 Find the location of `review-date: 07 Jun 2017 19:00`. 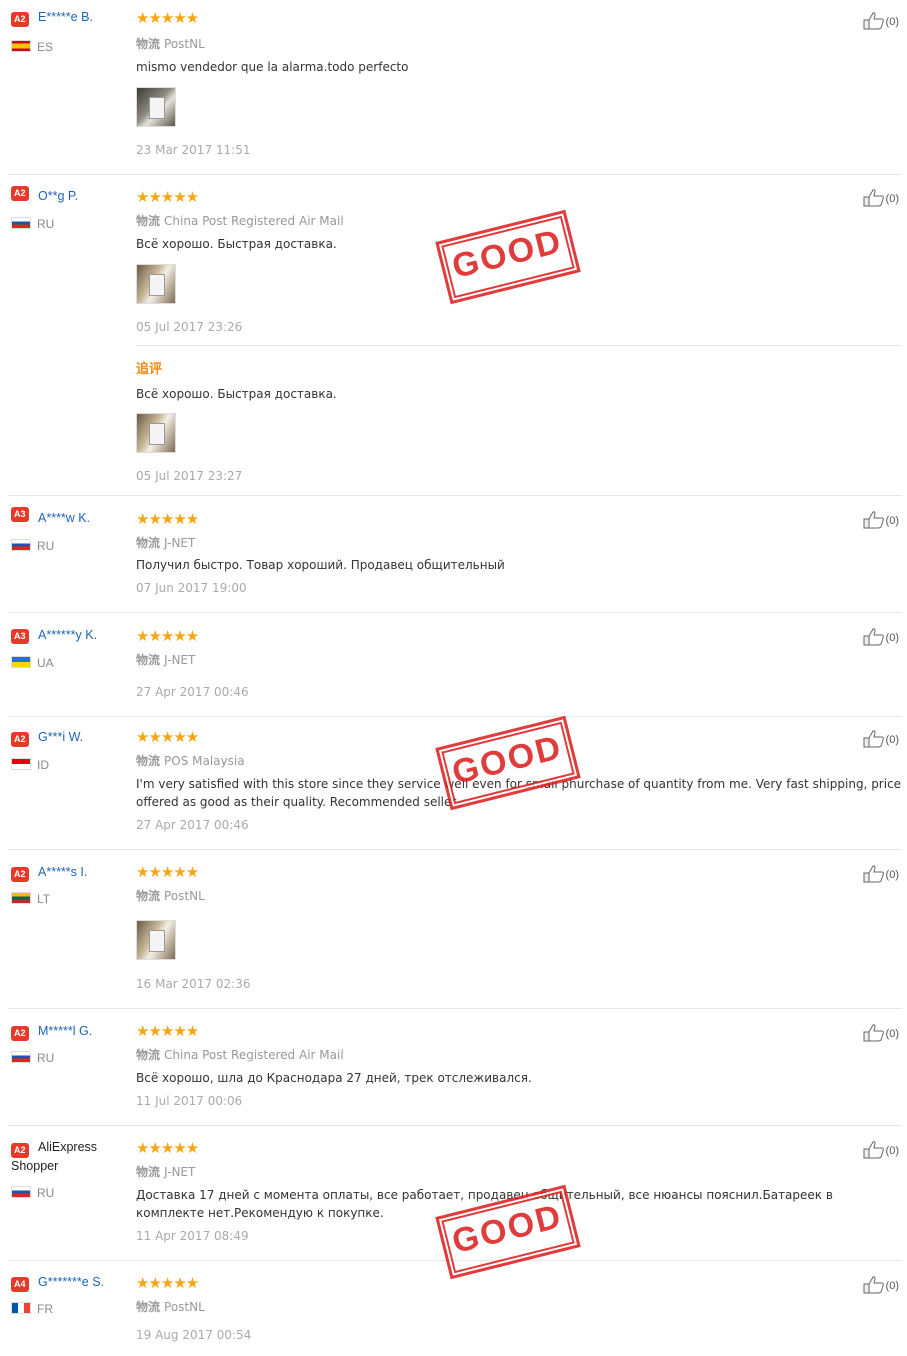

review-date: 07 Jun 2017 19:00 is located at coordinates (191, 588).